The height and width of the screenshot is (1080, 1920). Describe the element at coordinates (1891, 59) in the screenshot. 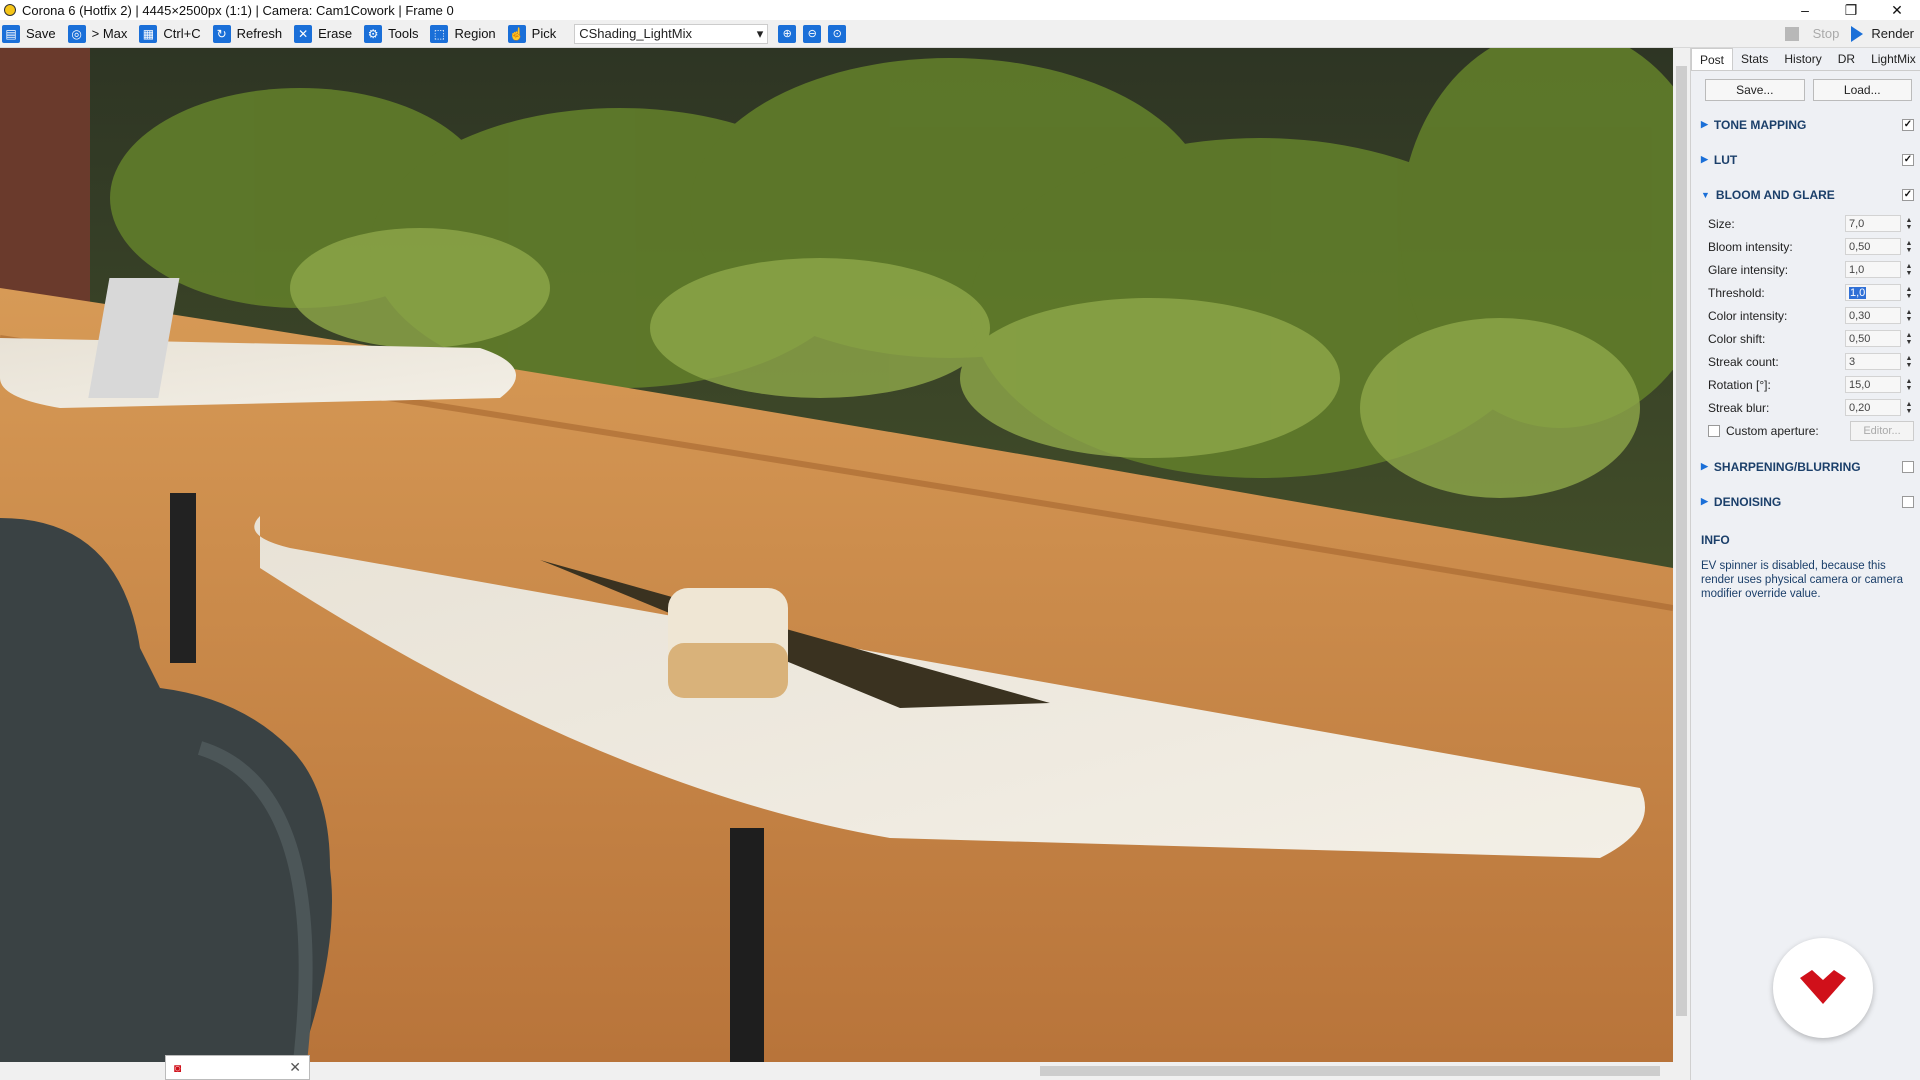

I see `tab-lightmix: LightMix` at that location.